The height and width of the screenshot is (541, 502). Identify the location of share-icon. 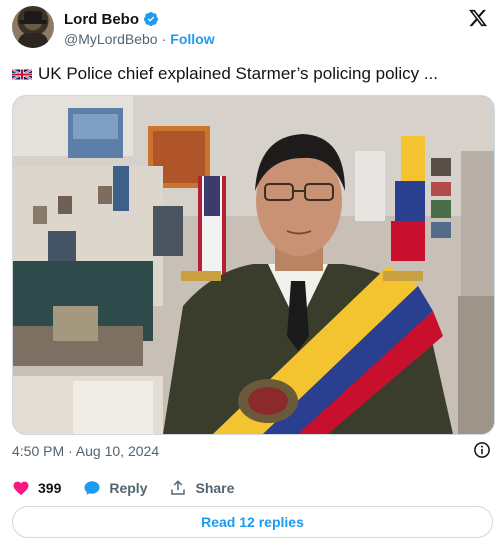
(178, 487).